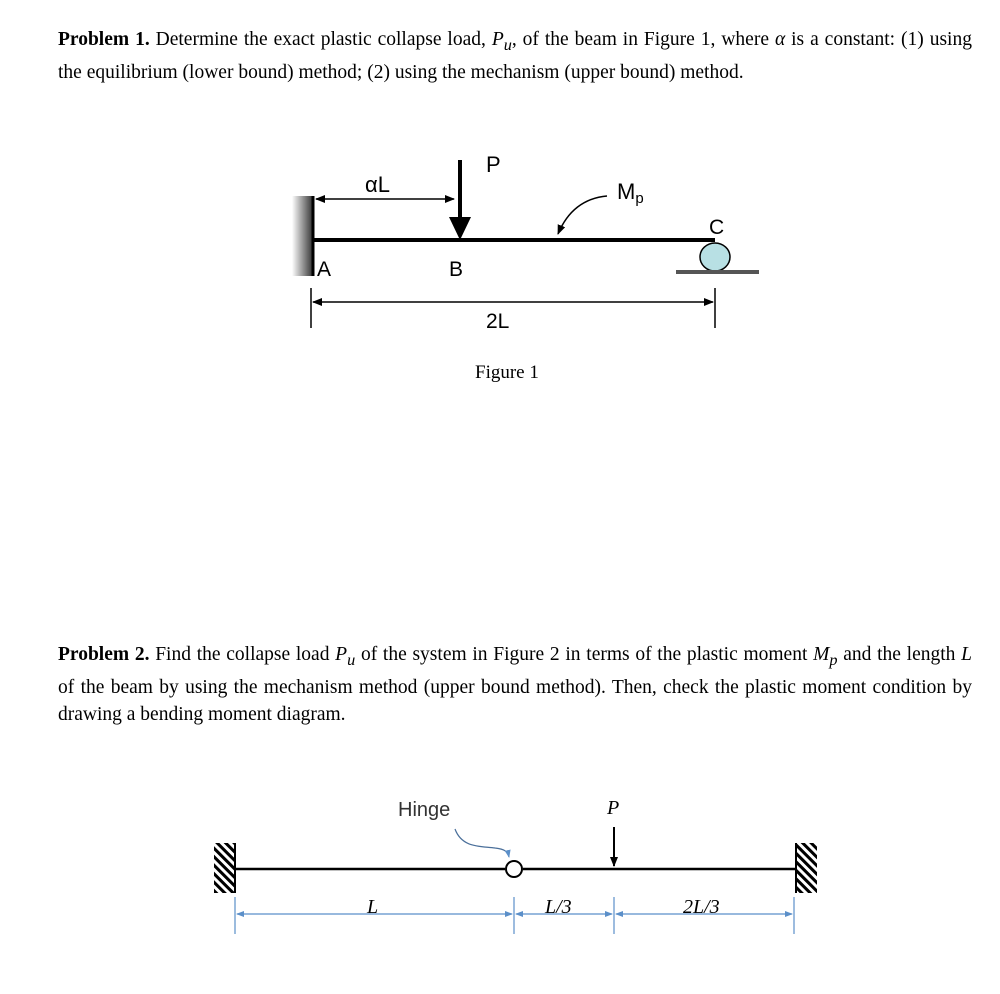 This screenshot has width=1000, height=994. Describe the element at coordinates (456, 269) in the screenshot. I see `point-b-label: B` at that location.